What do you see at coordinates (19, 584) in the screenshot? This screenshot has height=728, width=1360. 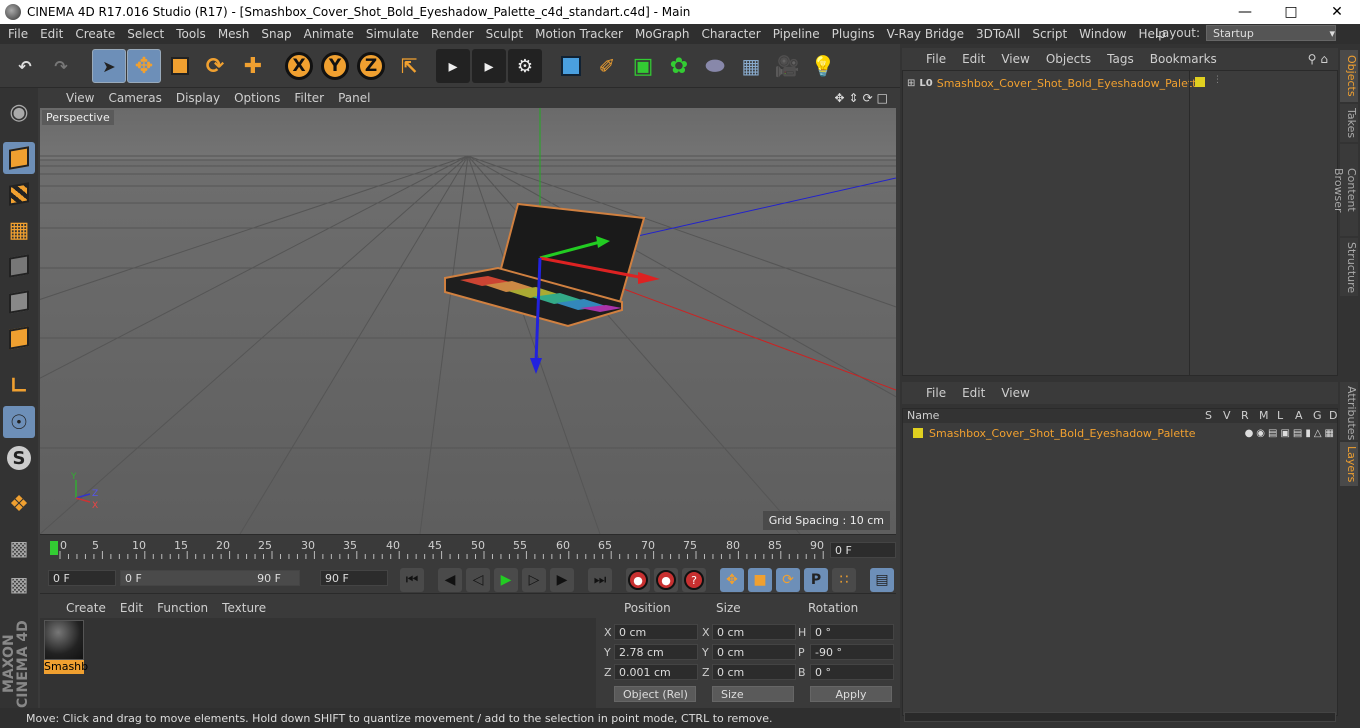 I see `workplane-align-icon: ▩` at bounding box center [19, 584].